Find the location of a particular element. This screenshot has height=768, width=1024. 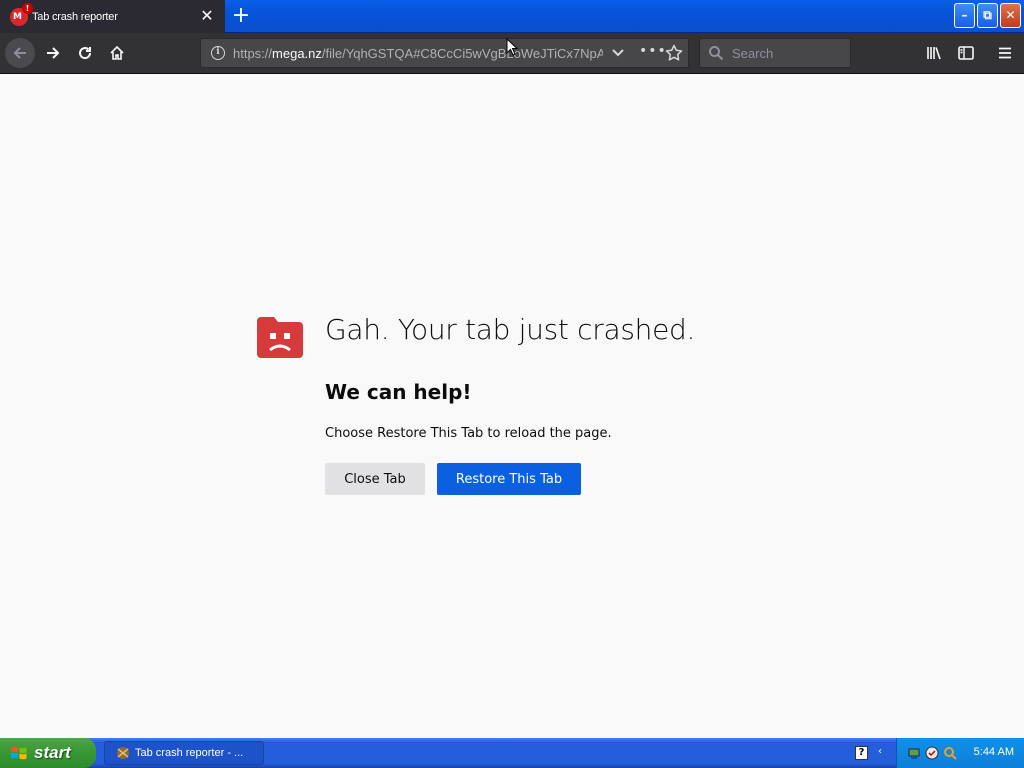

home-button is located at coordinates (117, 53).